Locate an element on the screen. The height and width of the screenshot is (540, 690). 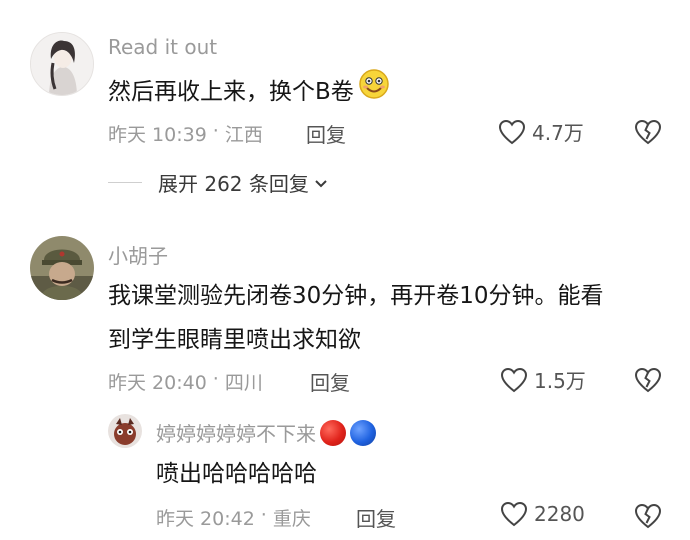
reply-time: 昨天 20:42 is located at coordinates (205, 519).